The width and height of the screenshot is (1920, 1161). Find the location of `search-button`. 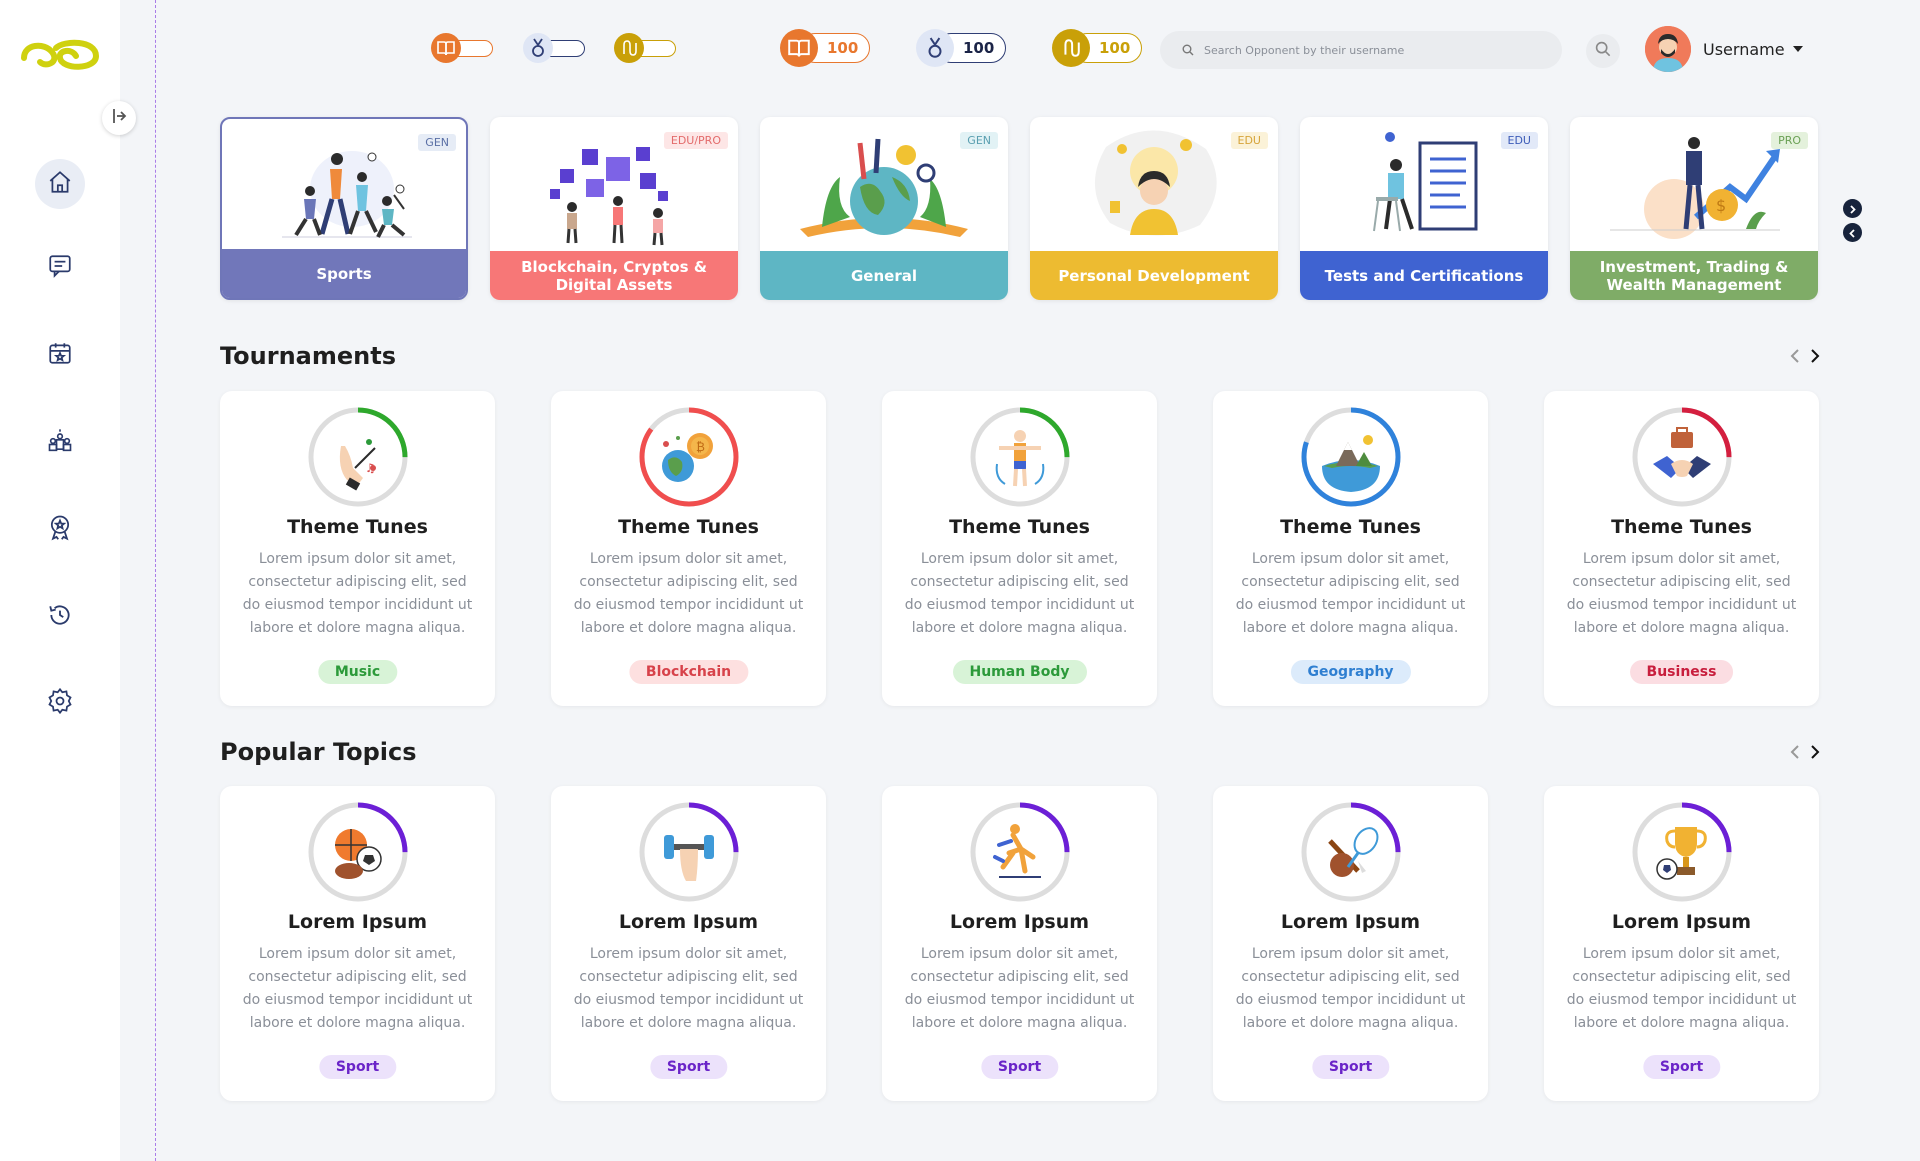

search-button is located at coordinates (1603, 51).